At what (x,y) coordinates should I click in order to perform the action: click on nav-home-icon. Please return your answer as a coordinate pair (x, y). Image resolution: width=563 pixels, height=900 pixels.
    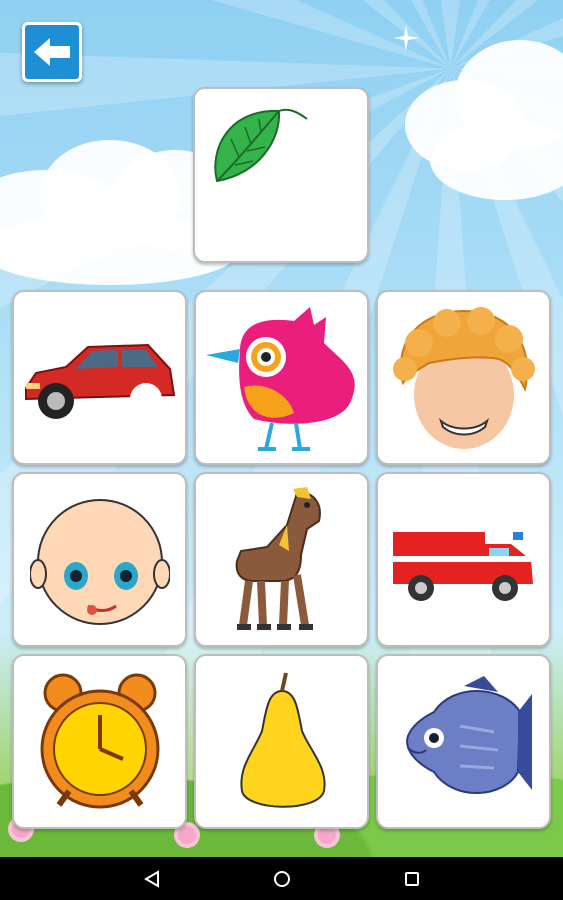
    Looking at the image, I should click on (282, 879).